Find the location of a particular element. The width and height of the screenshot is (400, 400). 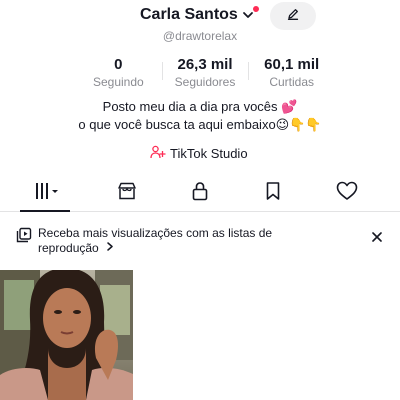

content-tabs is located at coordinates (200, 193).